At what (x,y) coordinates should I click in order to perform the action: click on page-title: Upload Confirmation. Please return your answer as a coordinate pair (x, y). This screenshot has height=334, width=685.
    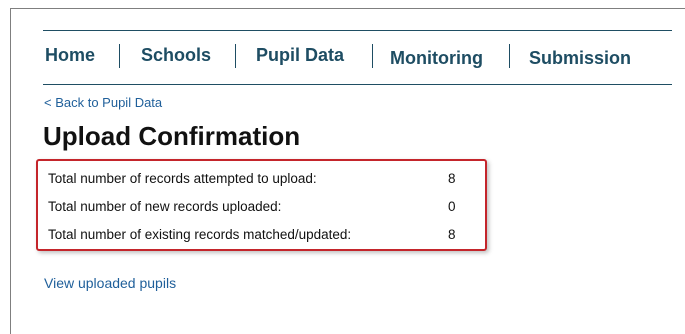
    Looking at the image, I should click on (172, 136).